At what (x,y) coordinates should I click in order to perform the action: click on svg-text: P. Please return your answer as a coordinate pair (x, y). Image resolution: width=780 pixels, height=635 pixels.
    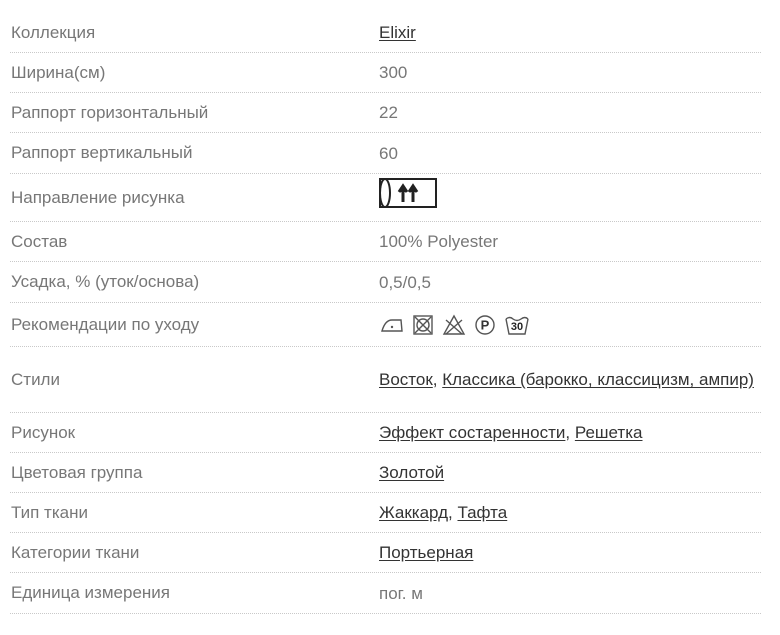
    Looking at the image, I should click on (485, 324).